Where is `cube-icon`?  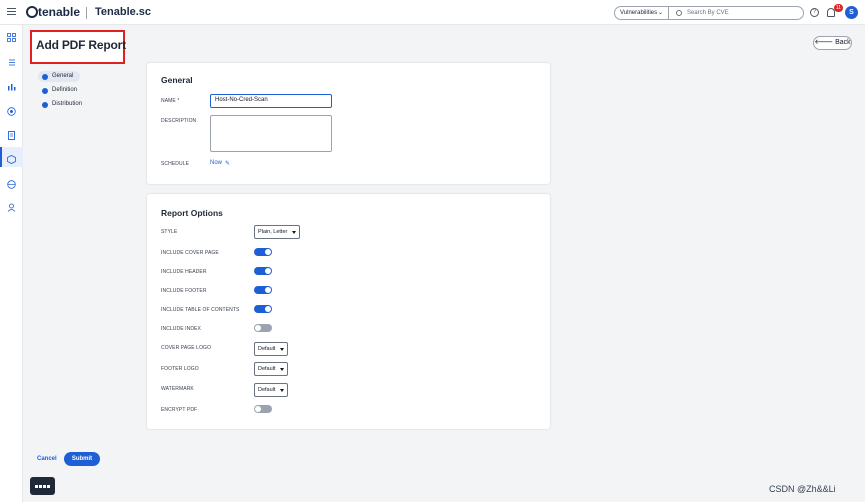
cube-icon is located at coordinates (11, 159).